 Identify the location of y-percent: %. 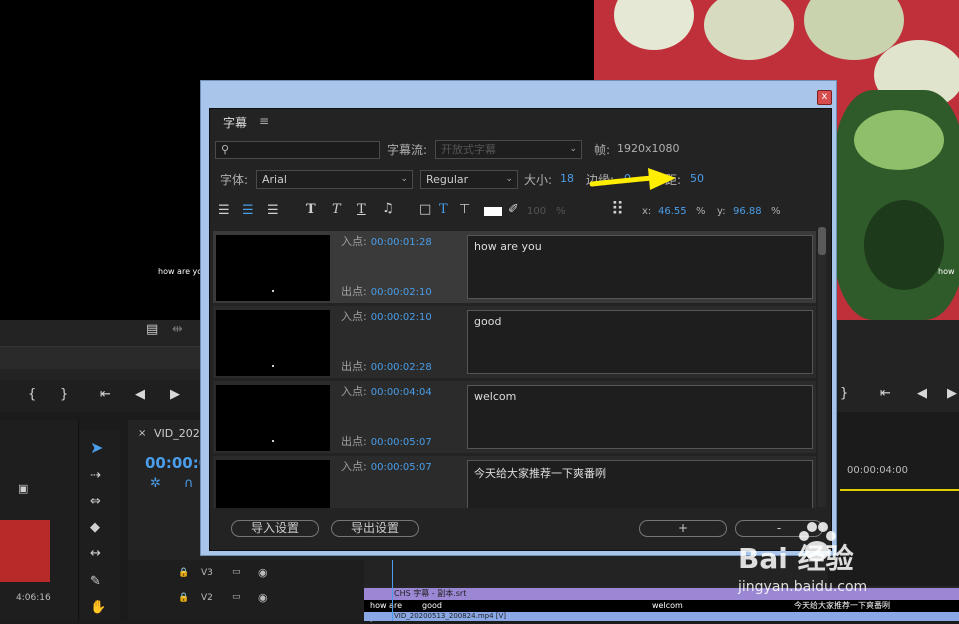
(776, 211).